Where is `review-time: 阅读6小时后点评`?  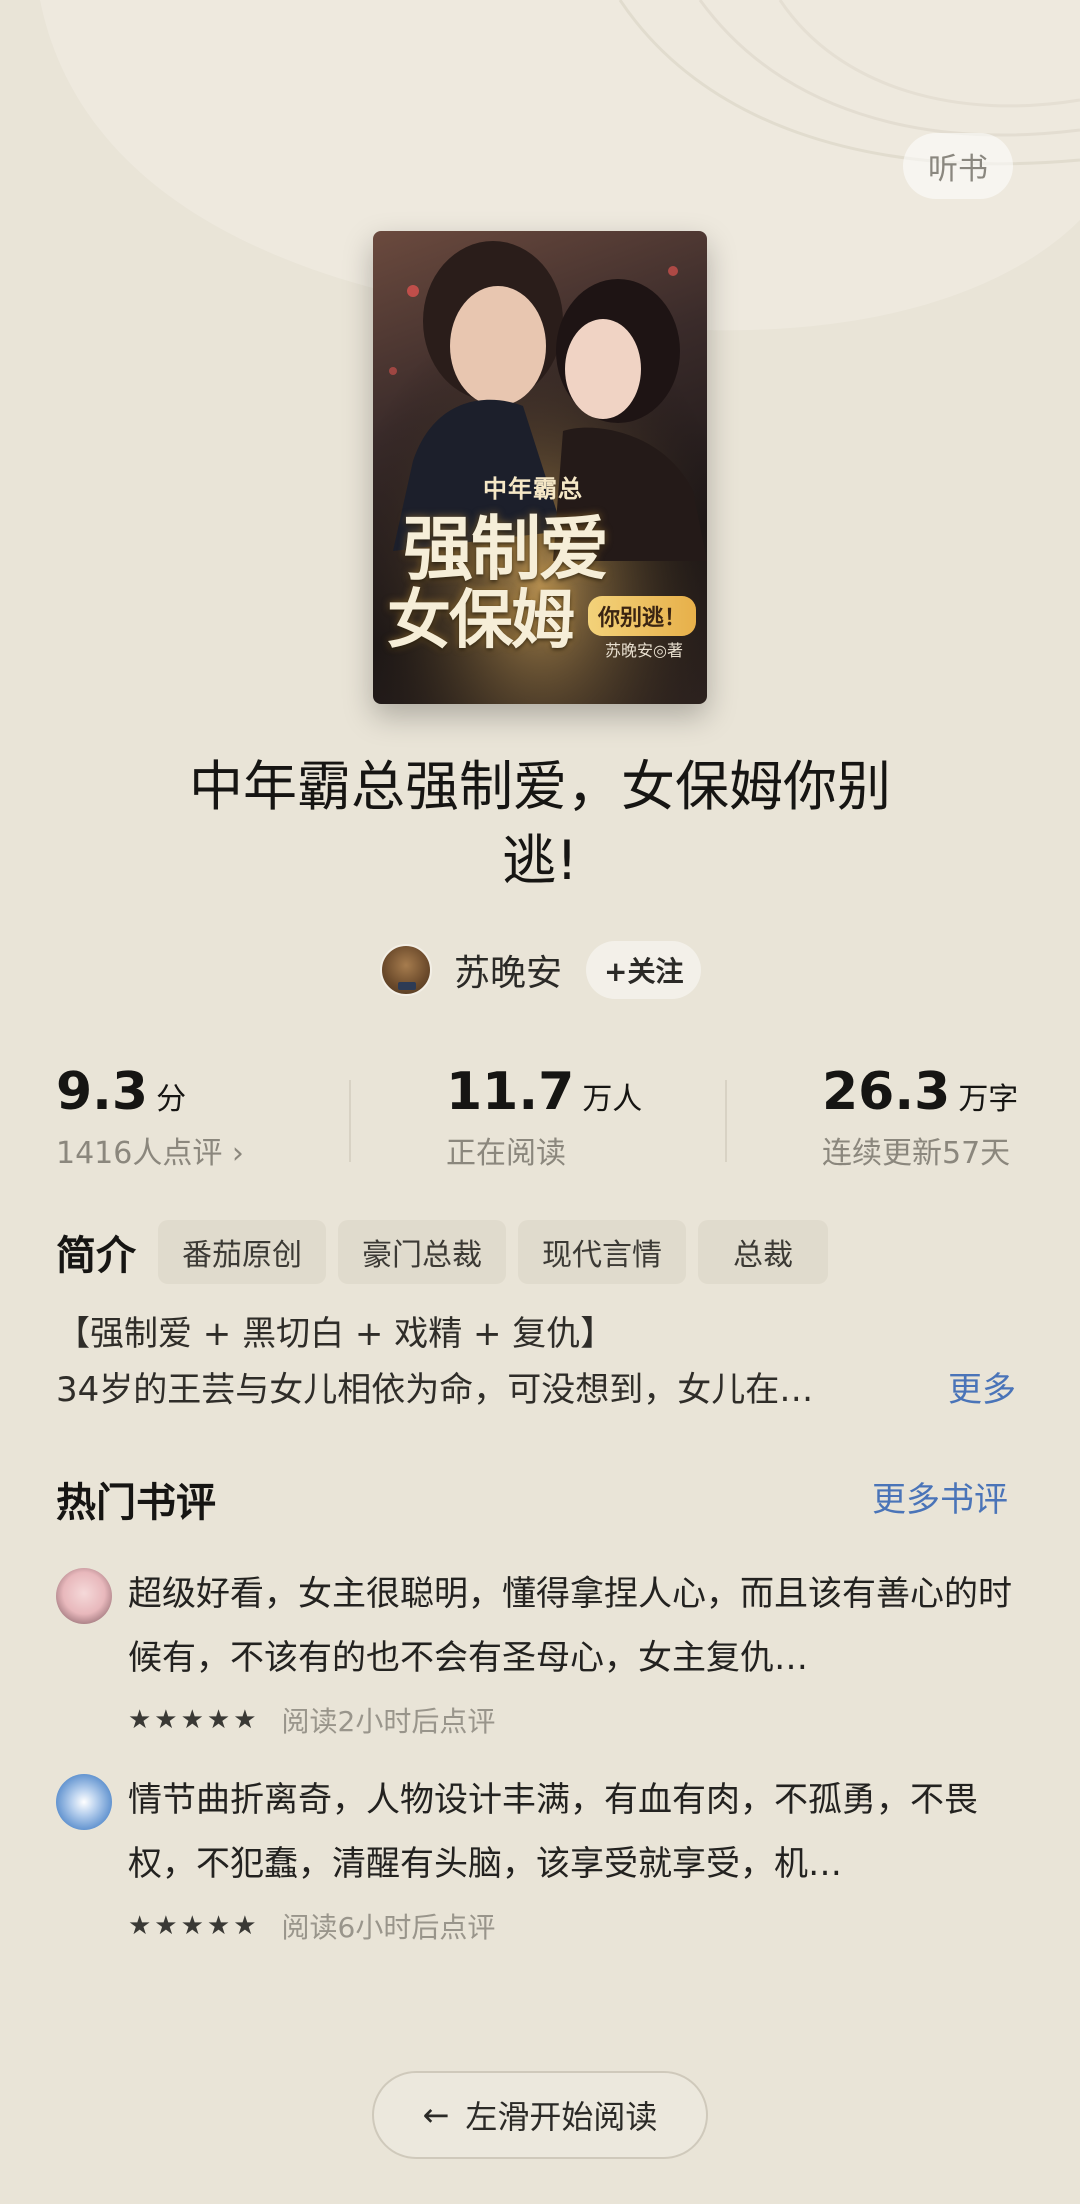 review-time: 阅读6小时后点评 is located at coordinates (388, 1927).